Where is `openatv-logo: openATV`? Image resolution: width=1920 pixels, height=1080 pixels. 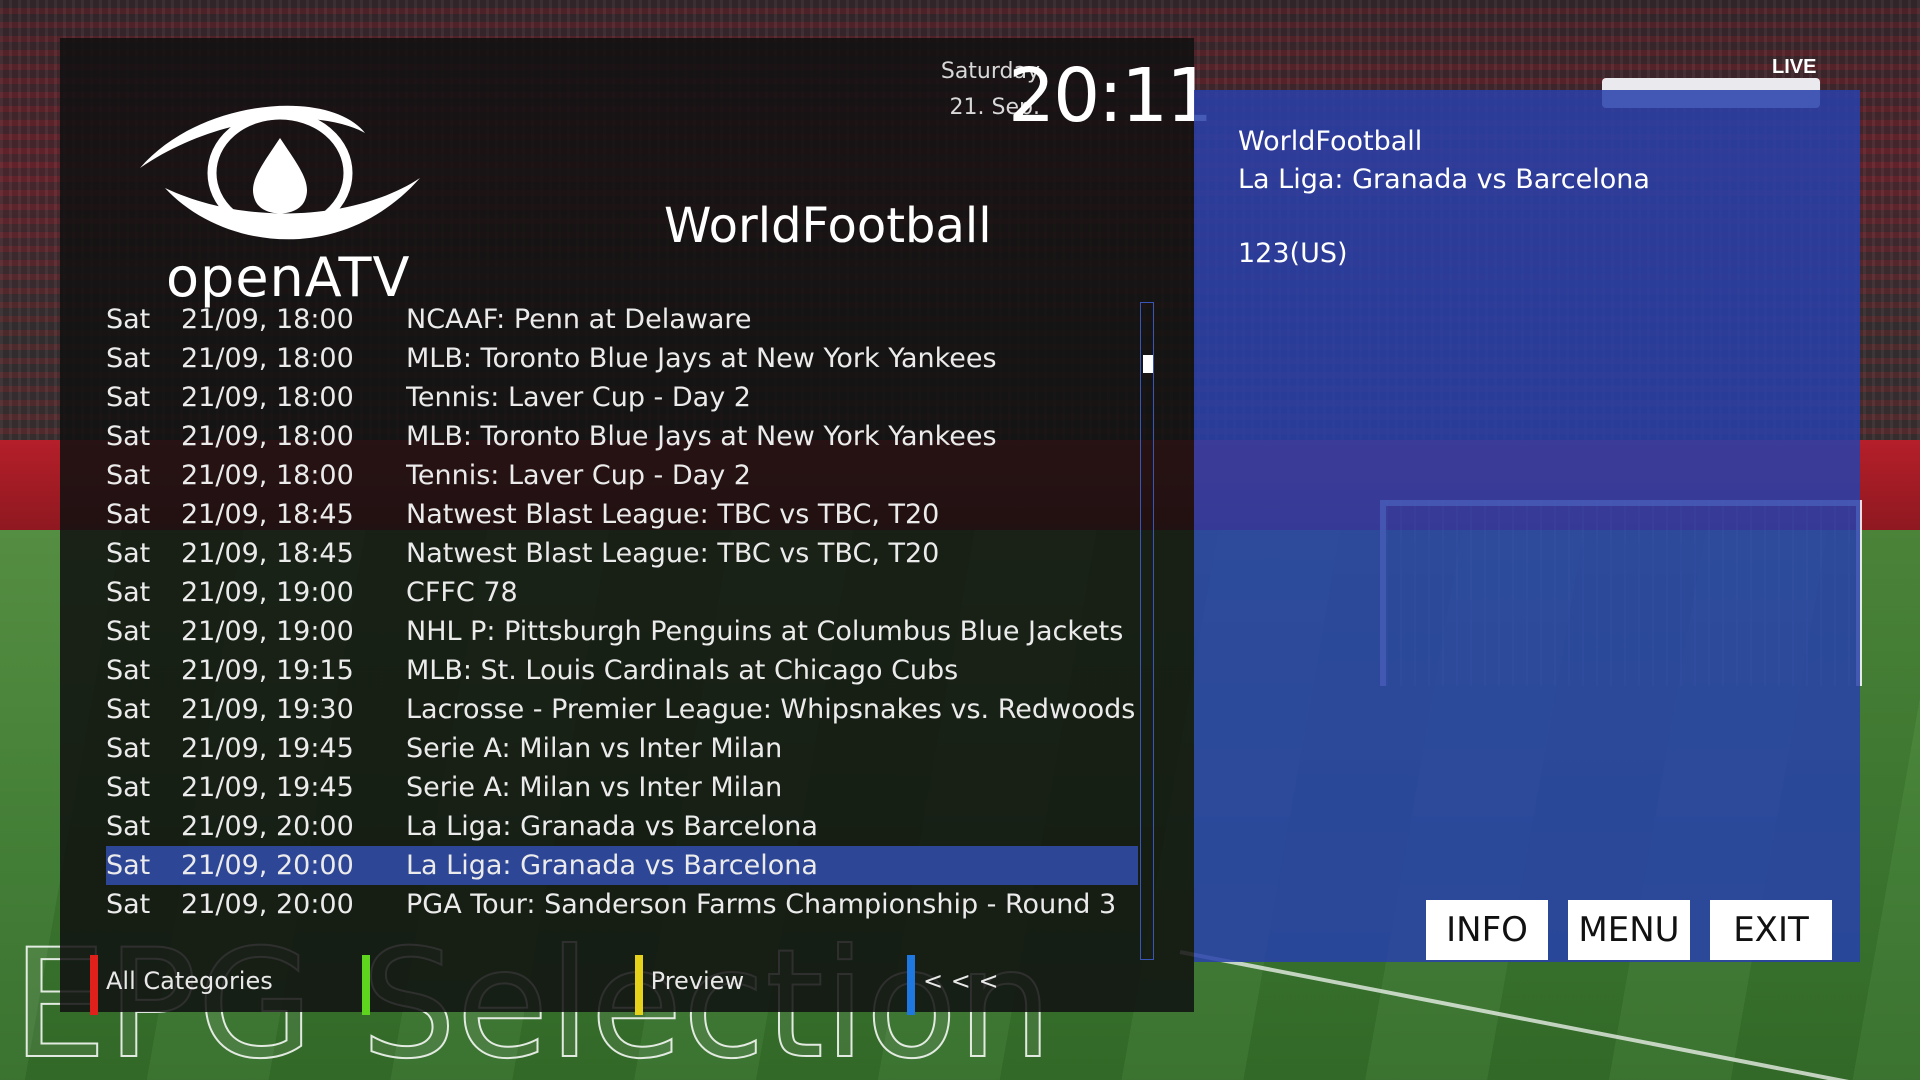 openatv-logo: openATV is located at coordinates (295, 193).